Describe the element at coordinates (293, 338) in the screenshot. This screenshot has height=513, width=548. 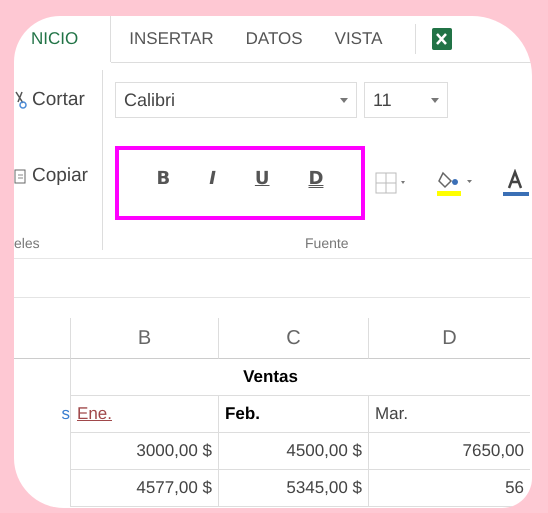
I see `column-header: C` at that location.